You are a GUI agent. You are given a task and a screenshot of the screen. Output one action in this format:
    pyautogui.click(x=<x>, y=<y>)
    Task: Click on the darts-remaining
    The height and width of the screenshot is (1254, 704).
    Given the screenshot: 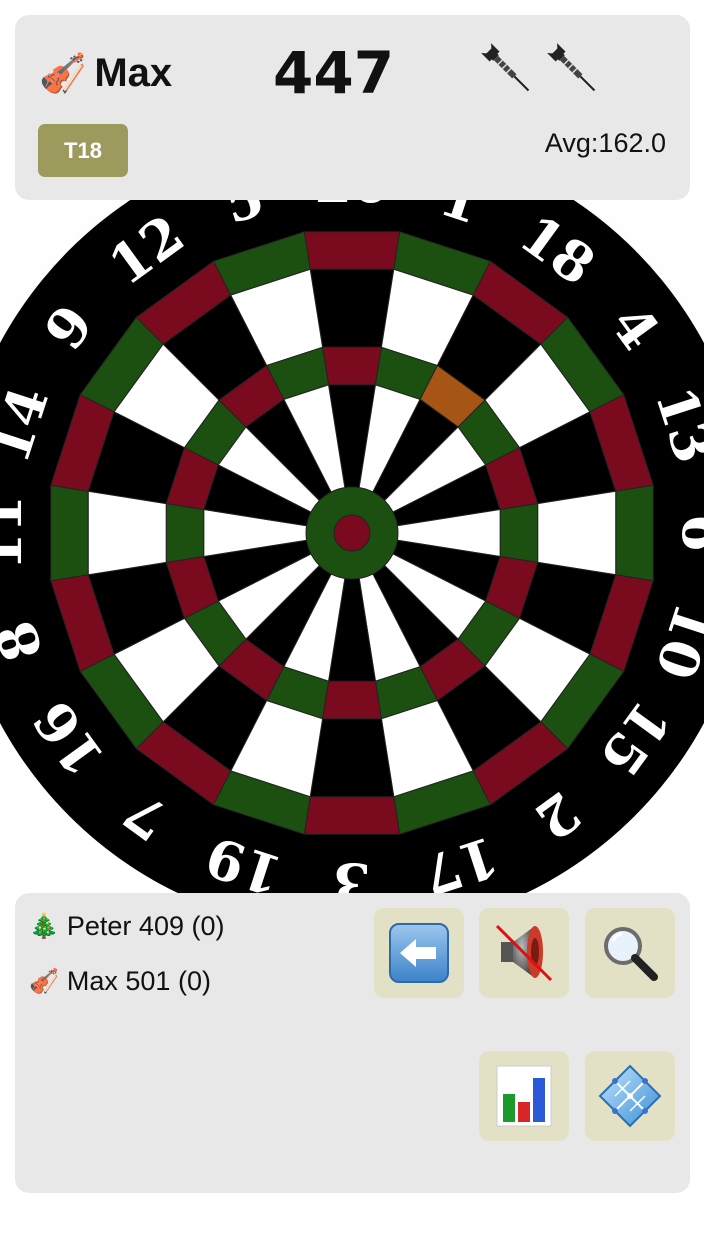 What is the action you would take?
    pyautogui.click(x=541, y=70)
    